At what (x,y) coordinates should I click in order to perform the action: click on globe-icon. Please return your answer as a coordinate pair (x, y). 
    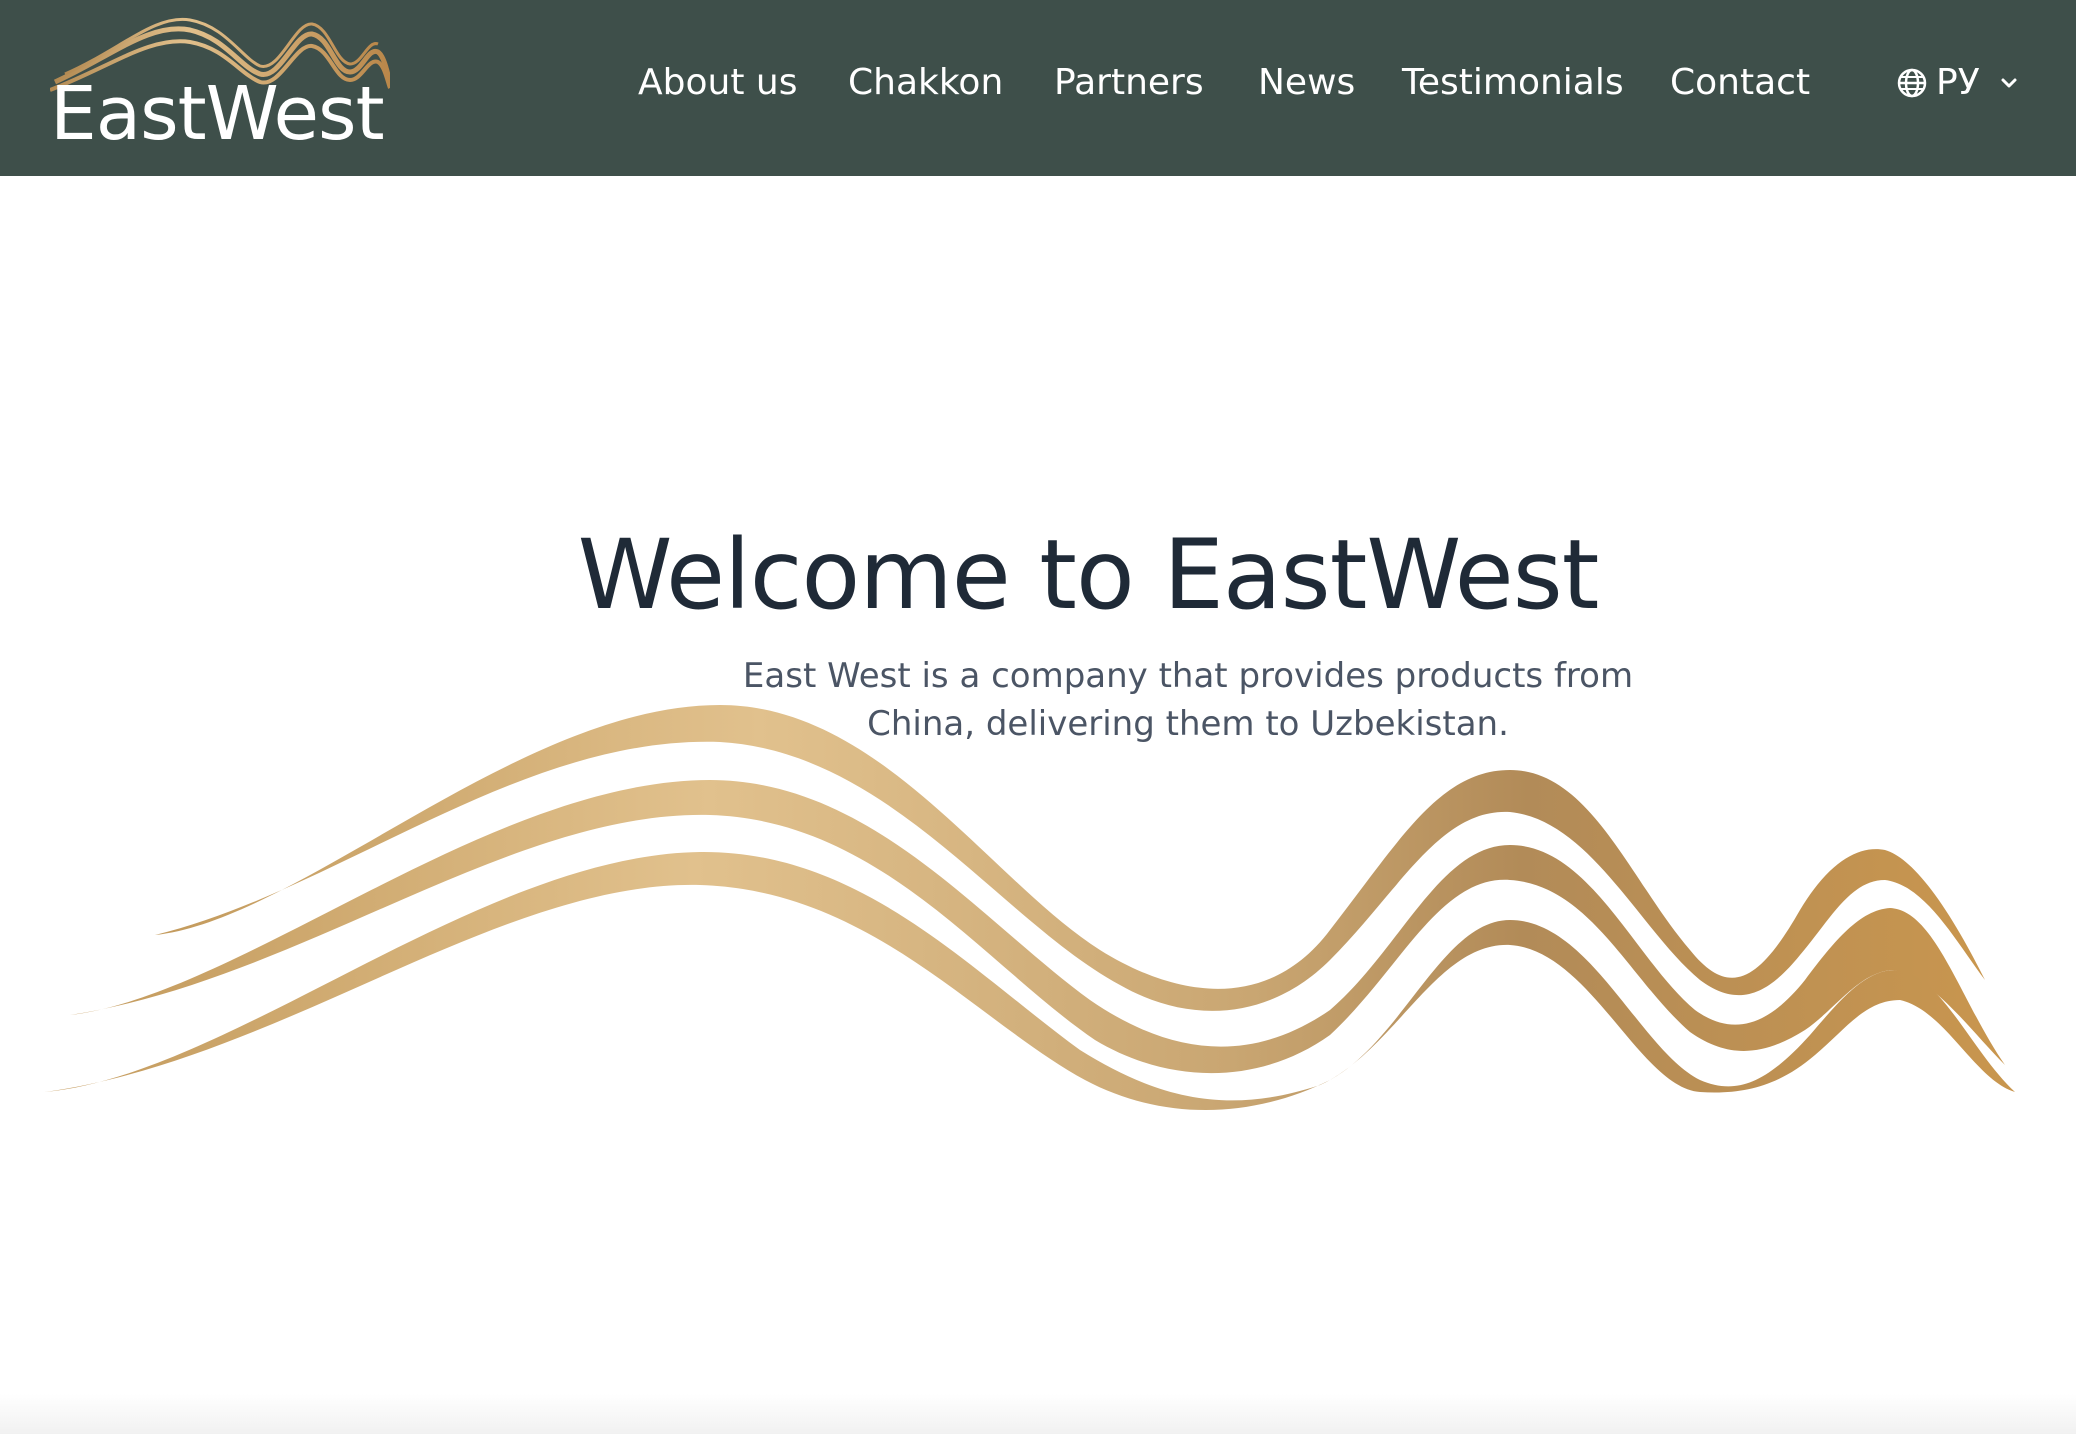
    Looking at the image, I should click on (1912, 83).